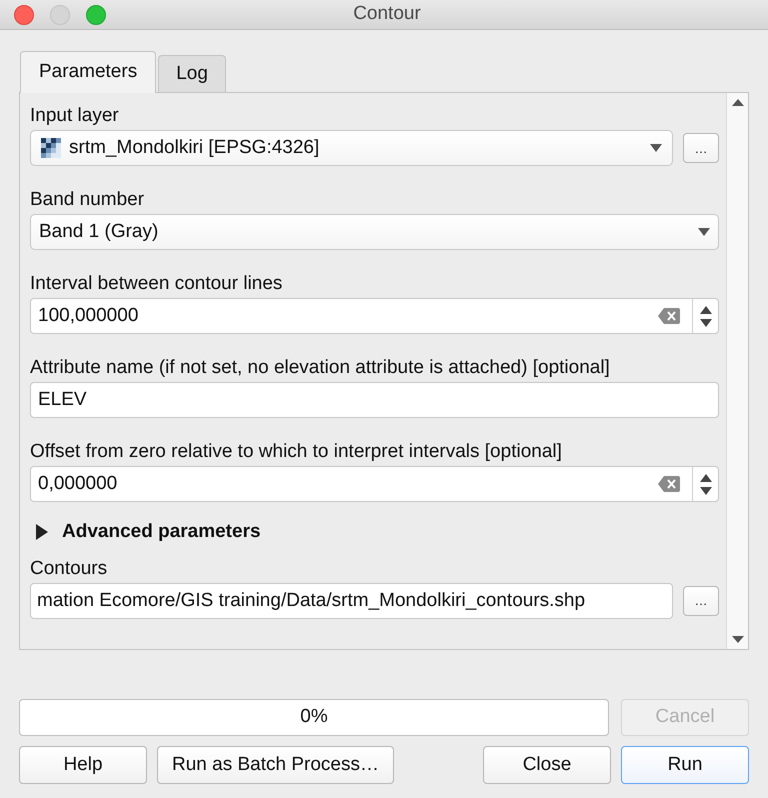 This screenshot has height=798, width=768. What do you see at coordinates (99, 232) in the screenshot?
I see `band-value: Band 1 (Gray)` at bounding box center [99, 232].